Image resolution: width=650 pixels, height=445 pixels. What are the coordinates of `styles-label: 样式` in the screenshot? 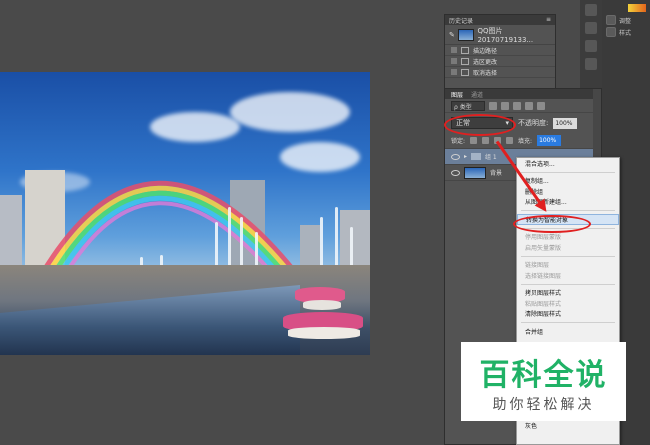 It's located at (625, 33).